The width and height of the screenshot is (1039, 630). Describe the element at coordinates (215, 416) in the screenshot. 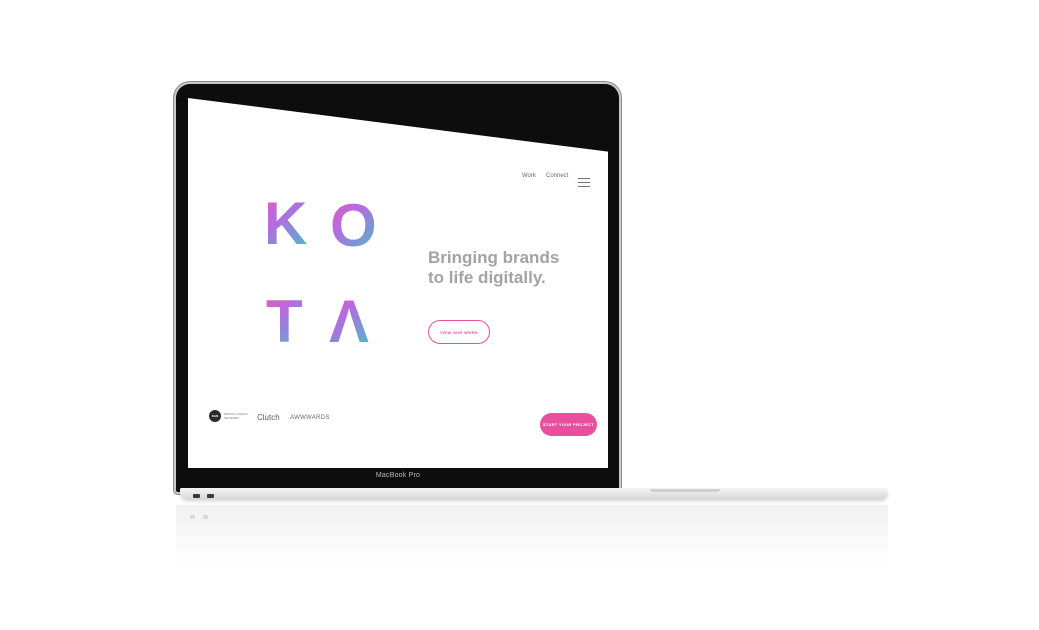

I see `dan-logo: DAN` at that location.